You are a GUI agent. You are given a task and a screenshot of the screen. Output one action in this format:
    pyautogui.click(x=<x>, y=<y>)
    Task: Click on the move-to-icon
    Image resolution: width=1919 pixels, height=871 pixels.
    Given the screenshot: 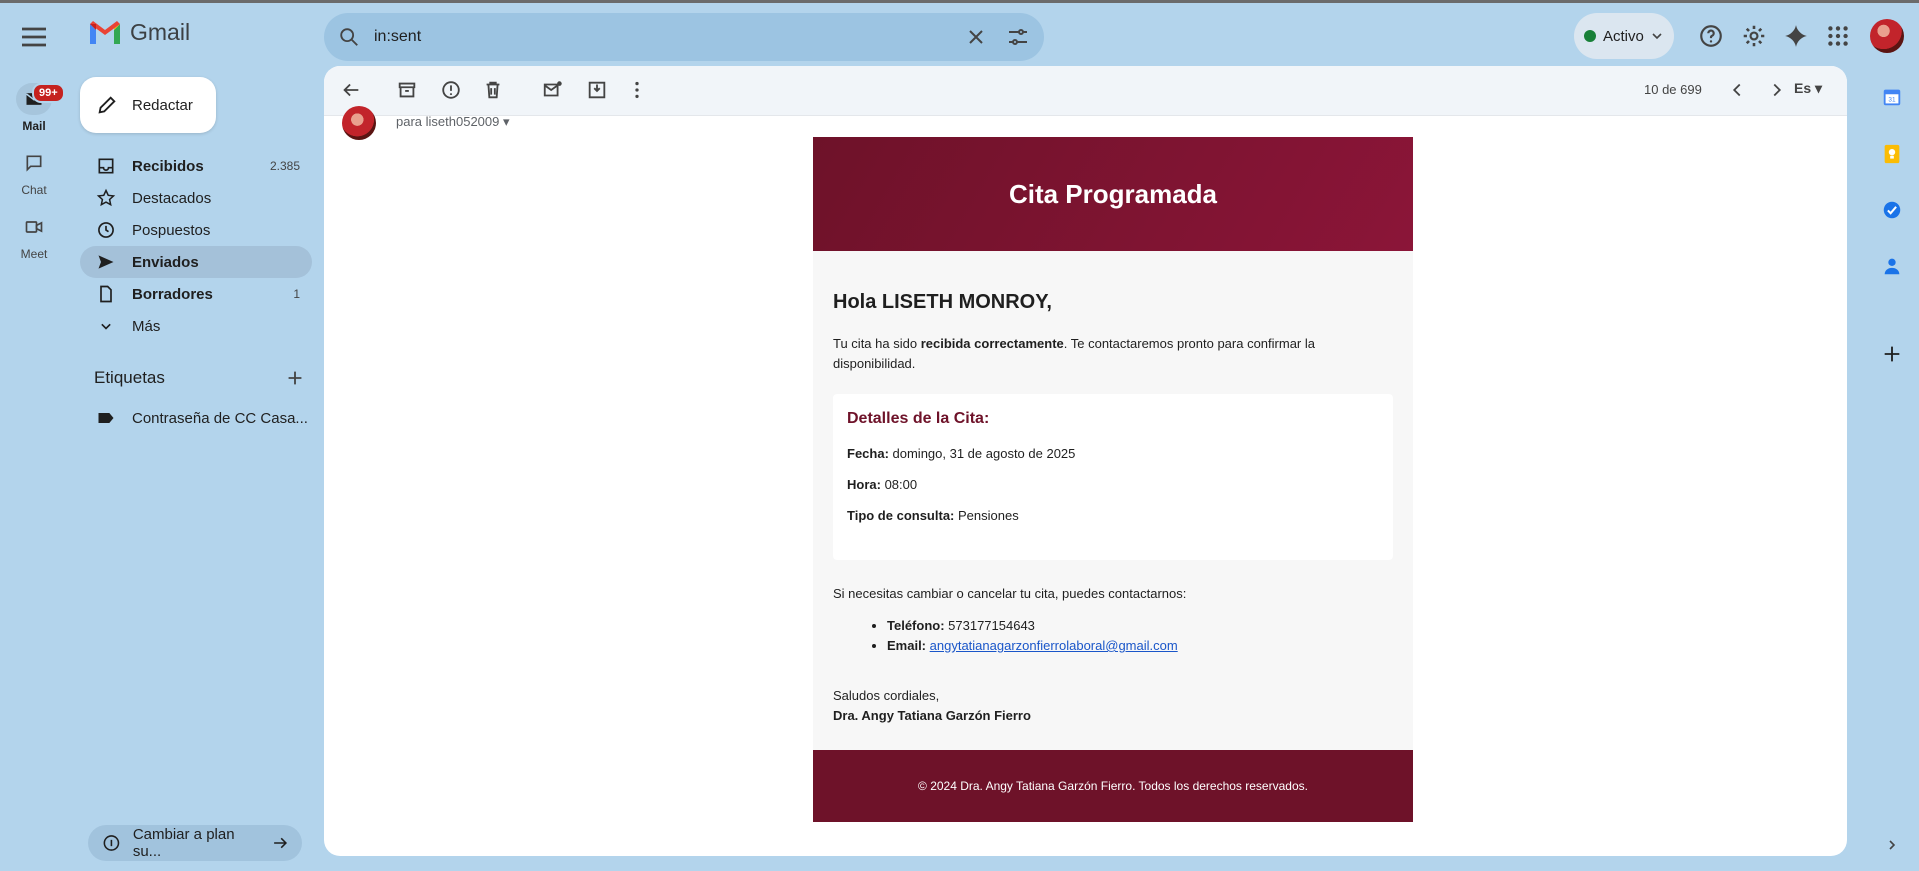 What is the action you would take?
    pyautogui.click(x=597, y=90)
    